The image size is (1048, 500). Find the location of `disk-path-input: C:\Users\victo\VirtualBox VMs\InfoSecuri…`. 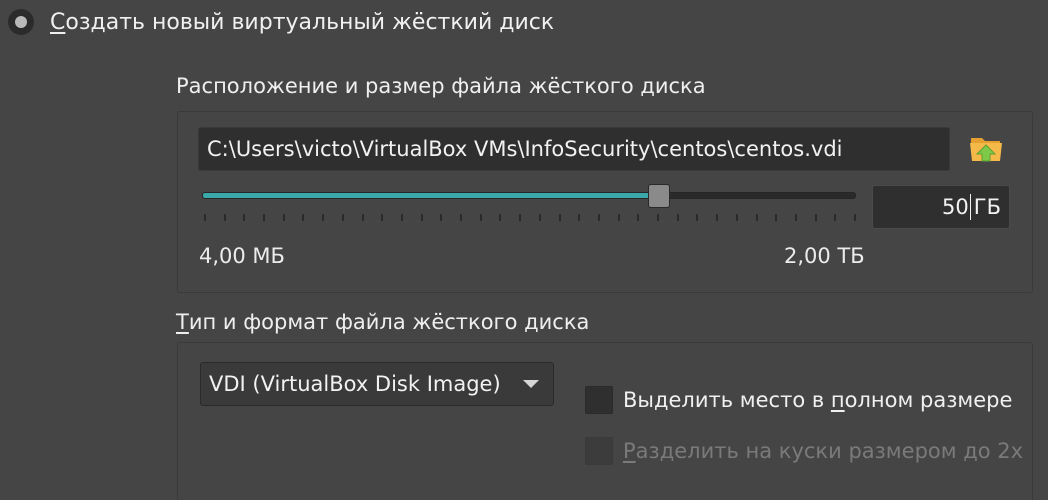

disk-path-input: C:\Users\victo\VirtualBox VMs\InfoSecuri… is located at coordinates (574, 149).